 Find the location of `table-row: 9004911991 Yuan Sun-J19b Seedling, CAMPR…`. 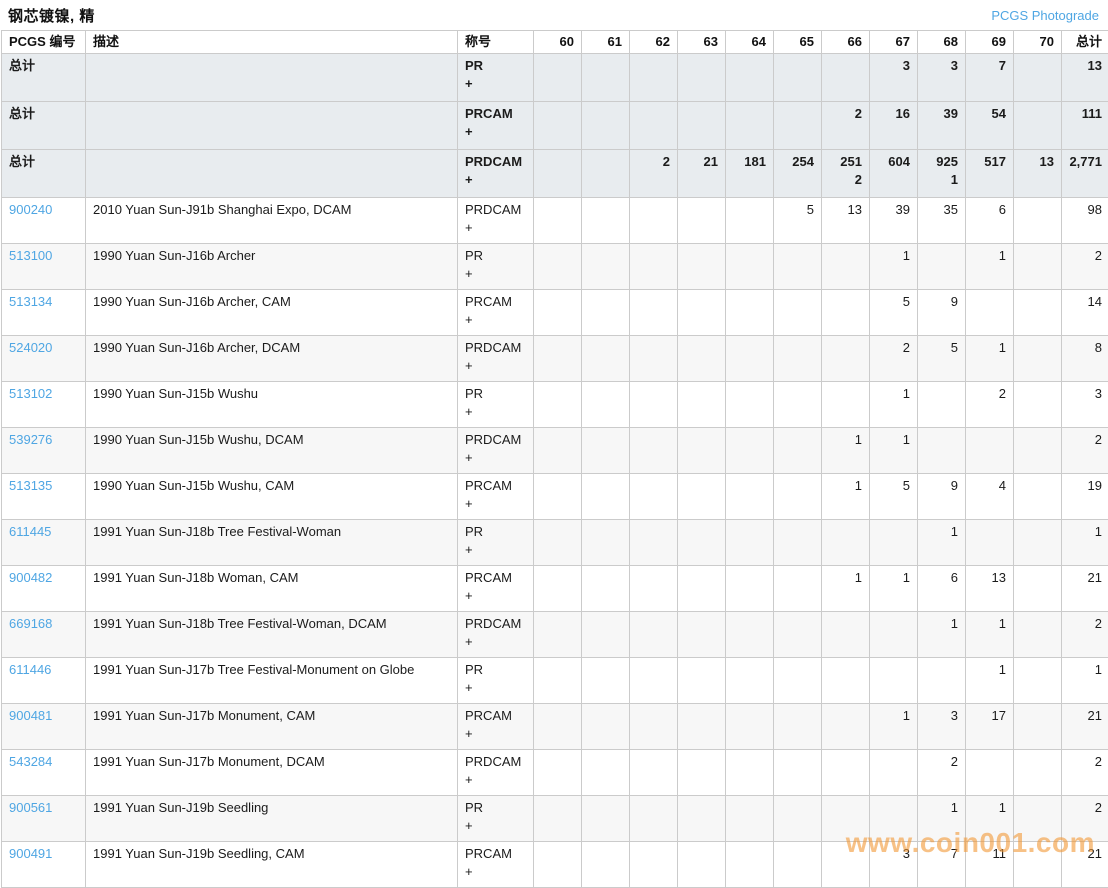

table-row: 9004911991 Yuan Sun-J19b Seedling, CAMPR… is located at coordinates (555, 865).